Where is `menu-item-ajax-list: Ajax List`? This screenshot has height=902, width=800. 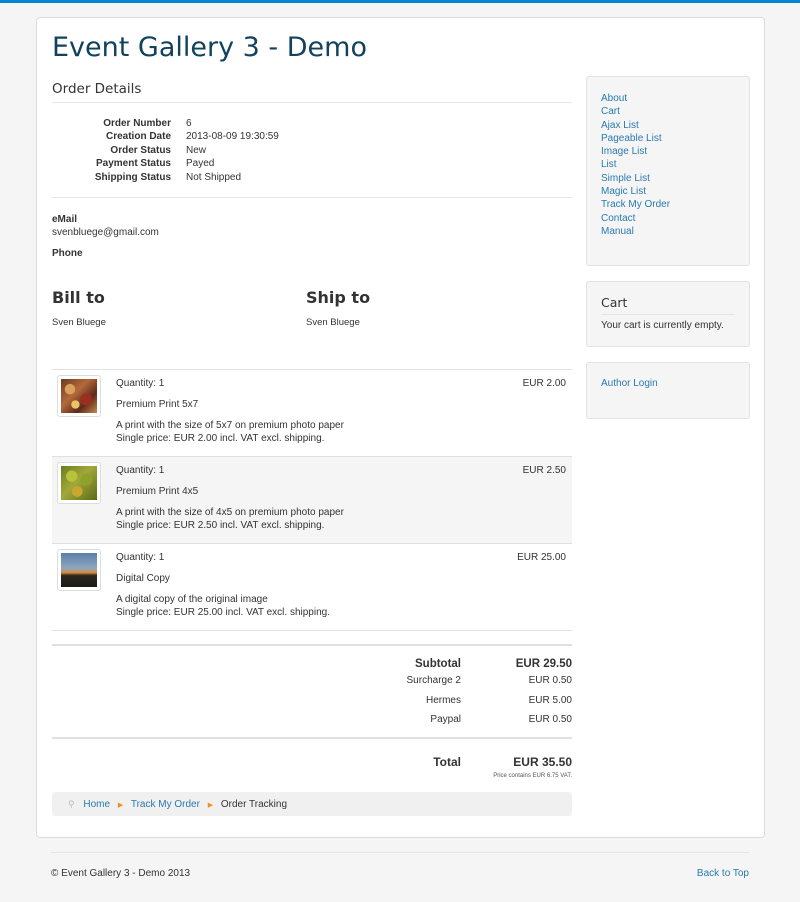 menu-item-ajax-list: Ajax List is located at coordinates (668, 125).